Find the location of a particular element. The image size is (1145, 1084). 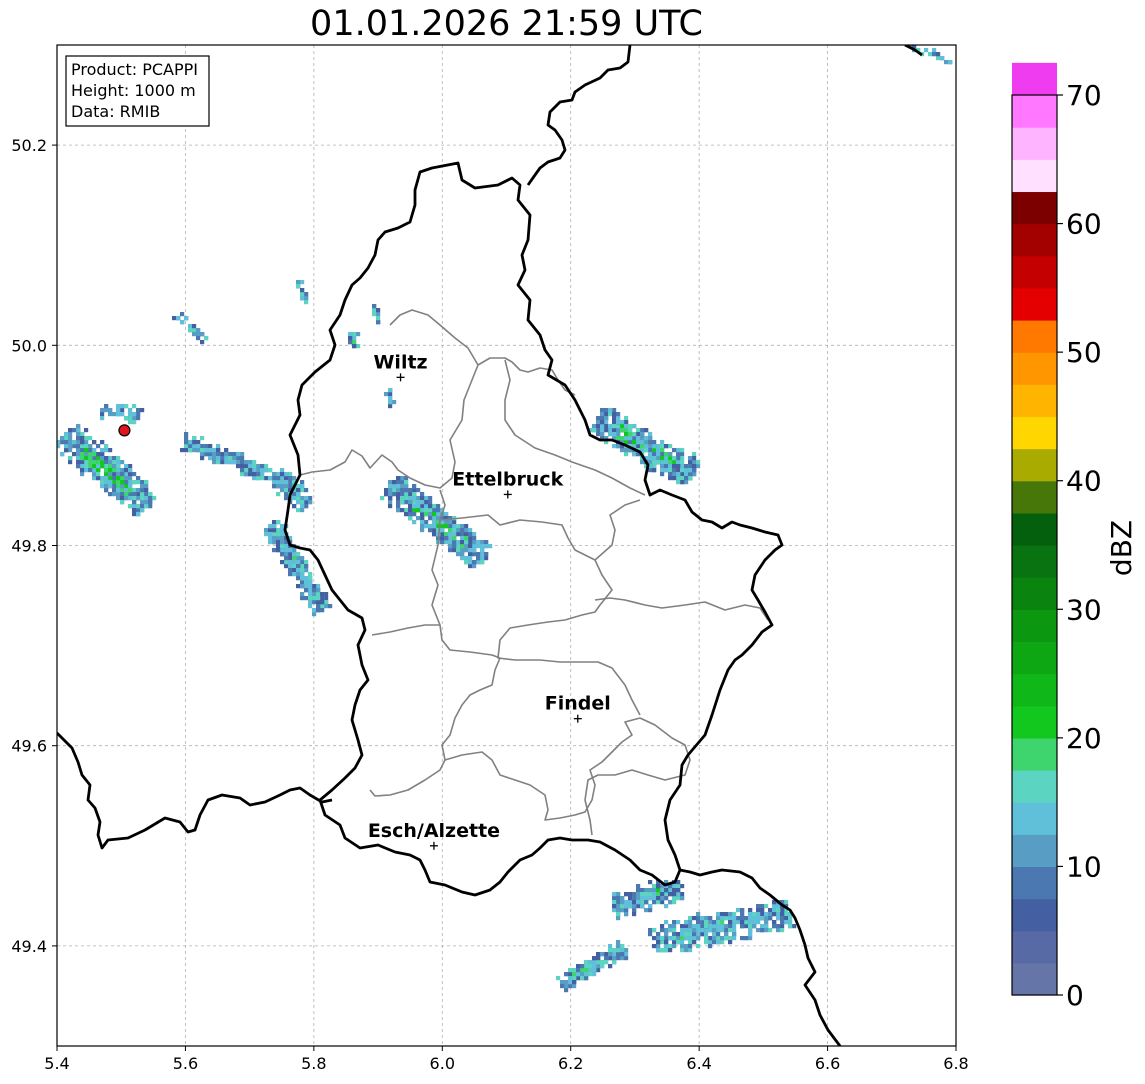

colorbar-tick-label: 0 is located at coordinates (1075, 995).